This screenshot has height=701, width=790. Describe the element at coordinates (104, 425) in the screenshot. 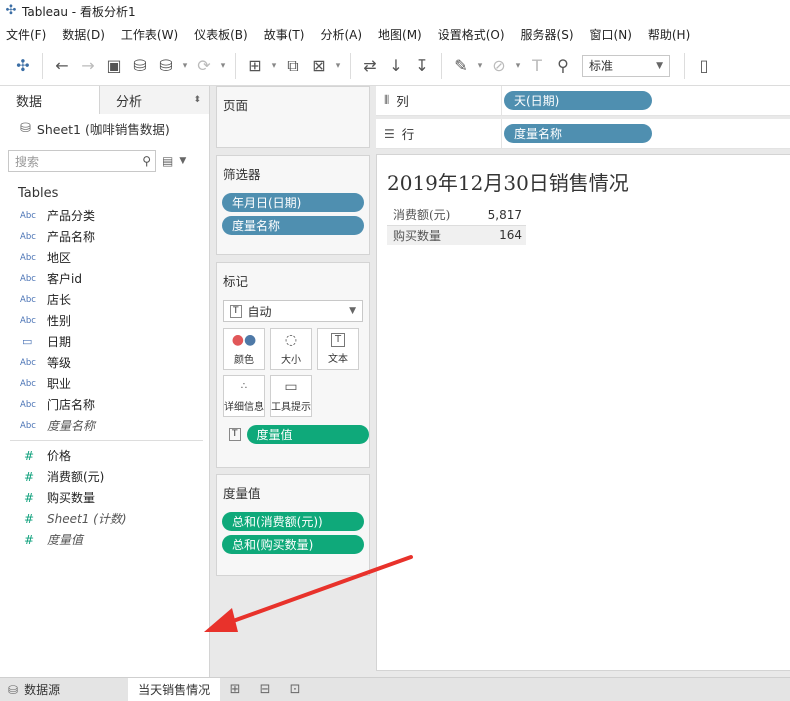

I see `field-item: Abc 度量名称` at that location.